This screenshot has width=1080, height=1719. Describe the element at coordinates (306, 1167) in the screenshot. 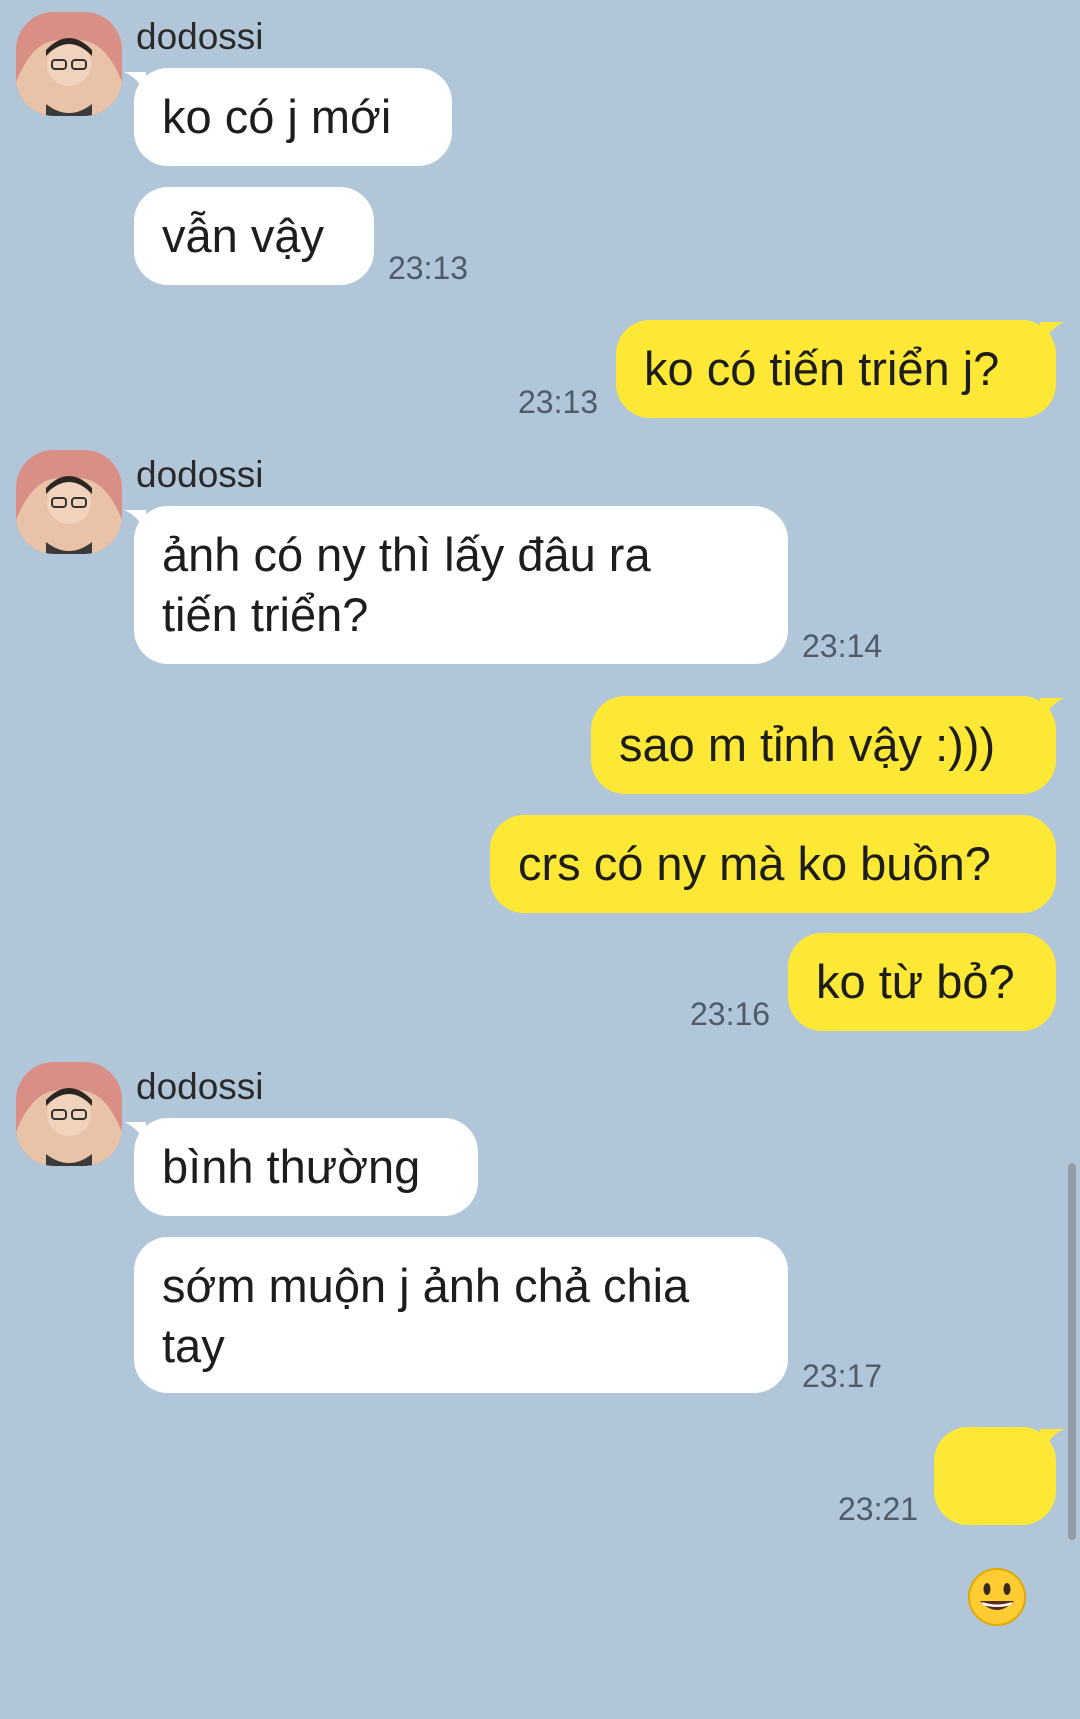

I see `incoming-message: bình thường` at that location.